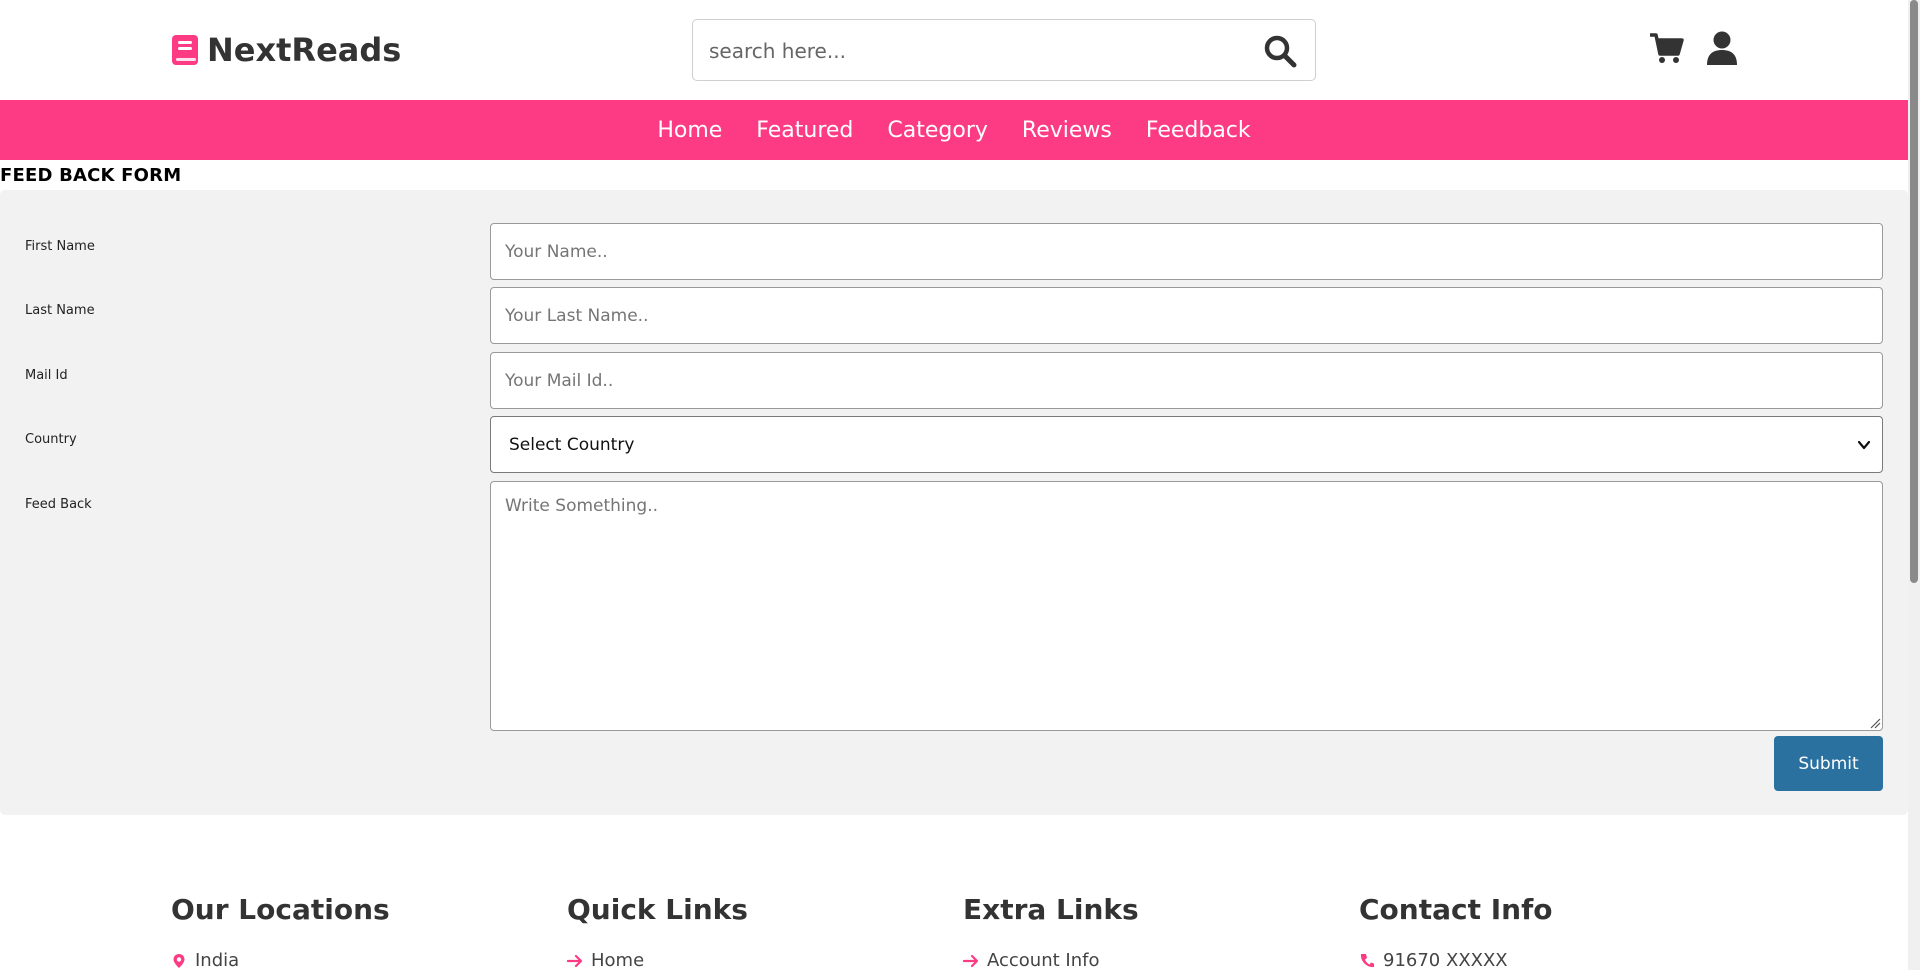 The height and width of the screenshot is (971, 1920). I want to click on first-name-input, so click(1186, 251).